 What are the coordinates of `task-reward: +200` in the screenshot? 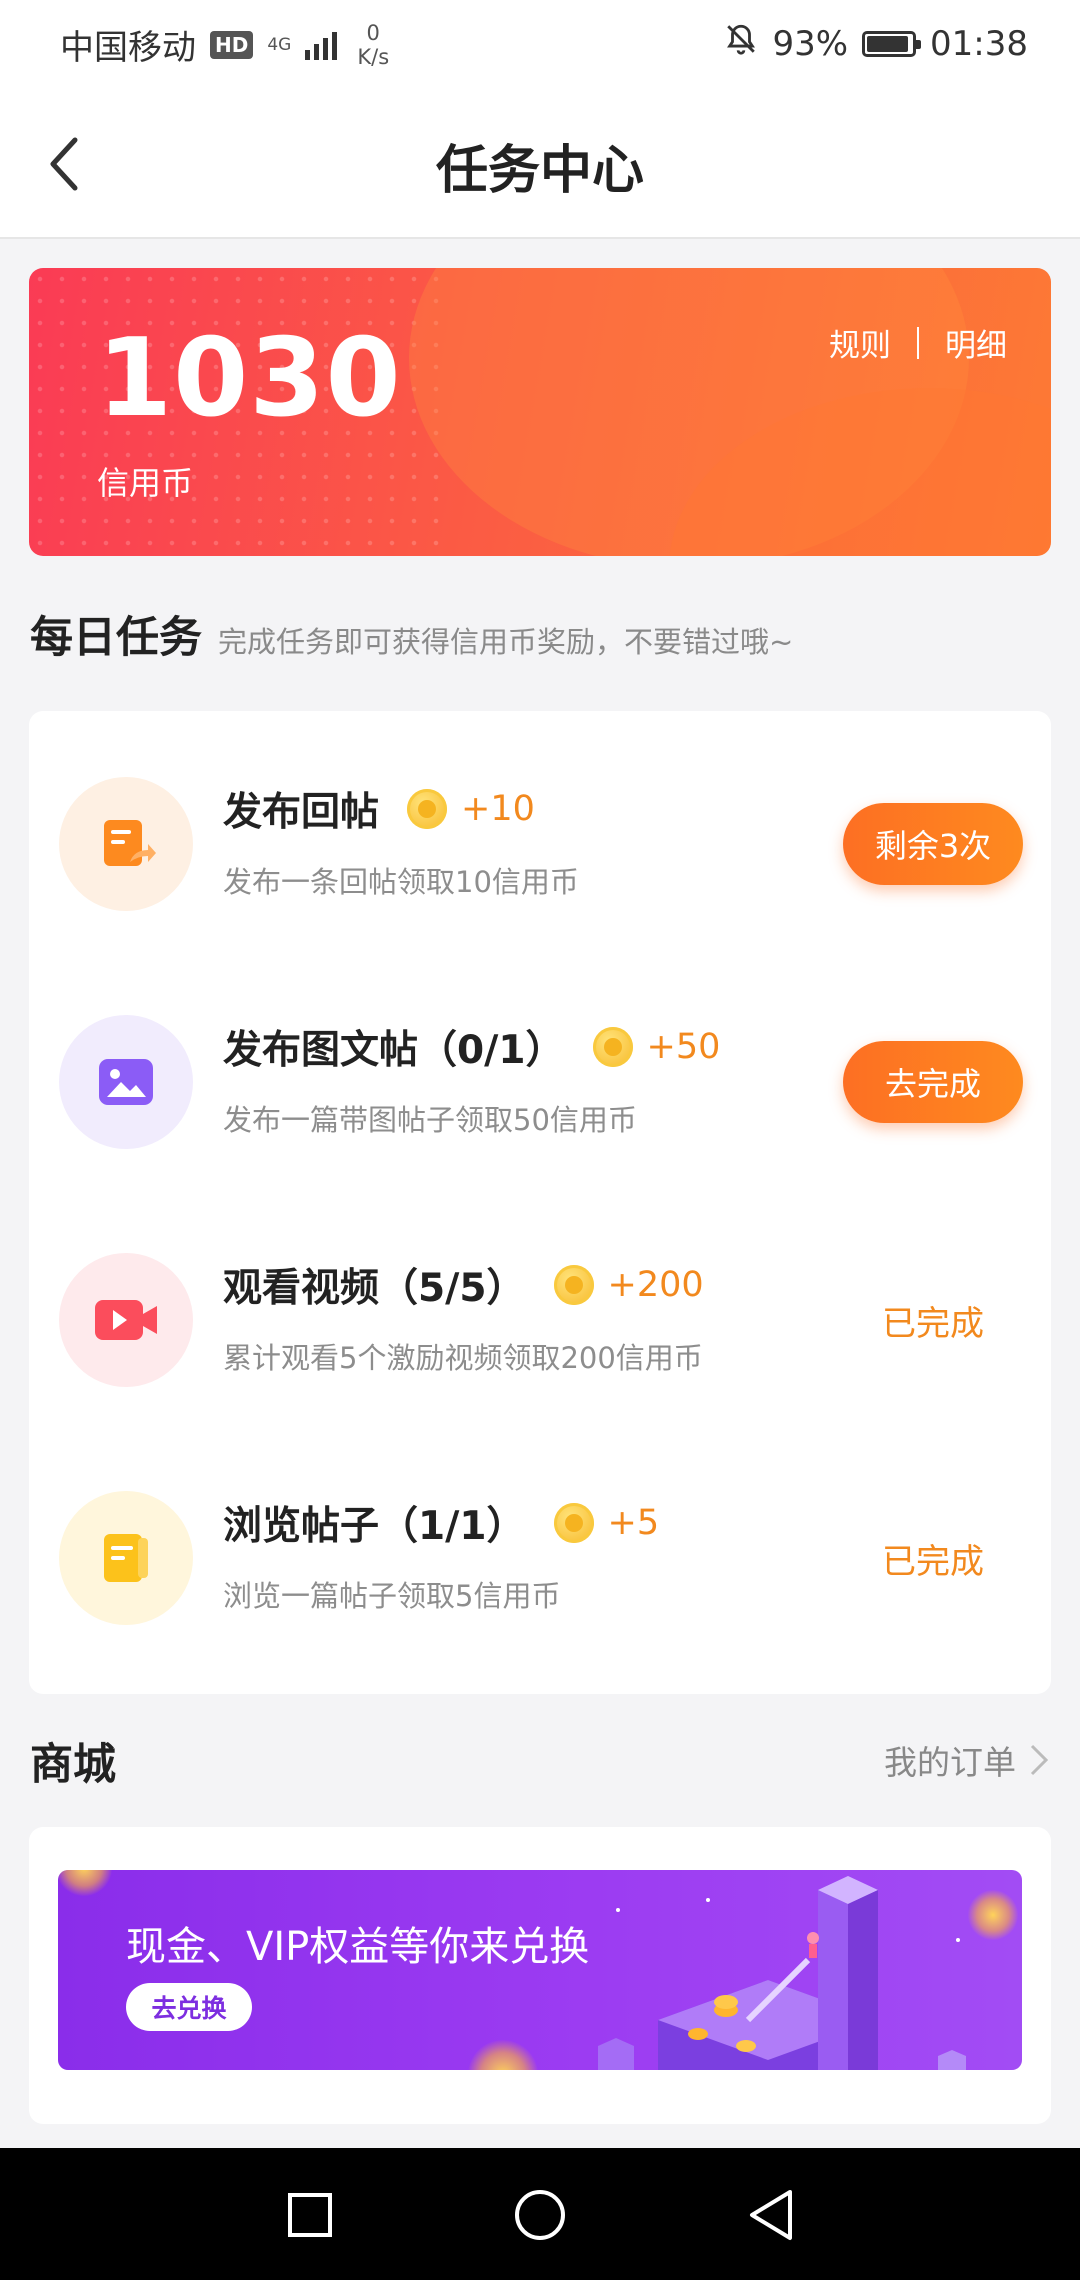 It's located at (655, 1285).